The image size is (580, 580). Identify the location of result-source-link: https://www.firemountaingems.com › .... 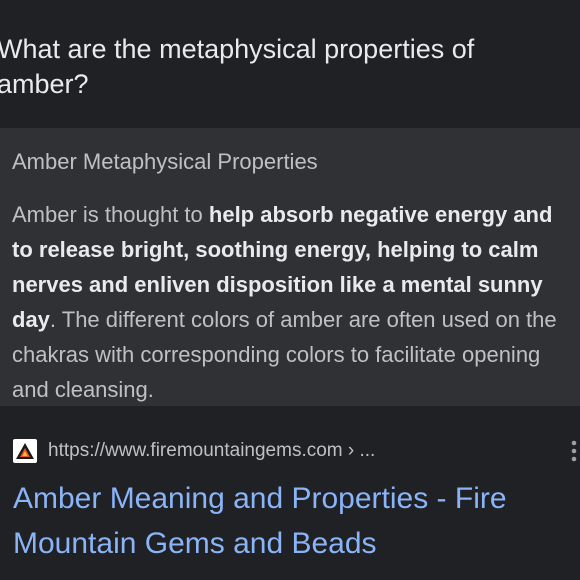
(194, 451).